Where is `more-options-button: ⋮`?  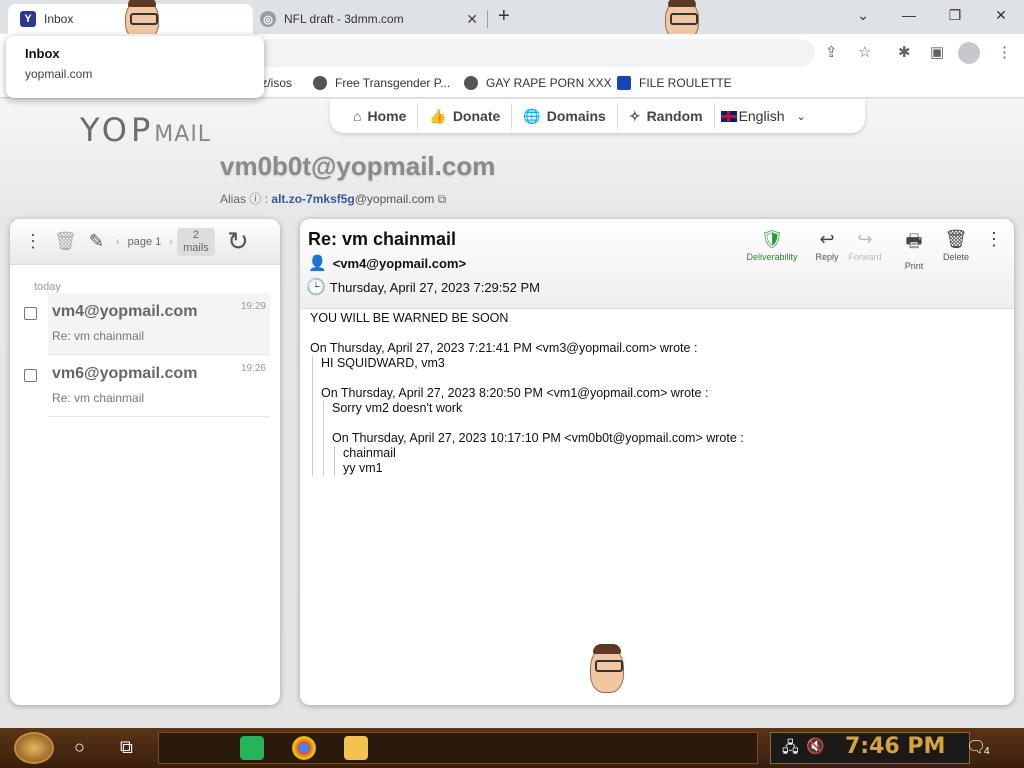
more-options-button: ⋮ is located at coordinates (990, 240).